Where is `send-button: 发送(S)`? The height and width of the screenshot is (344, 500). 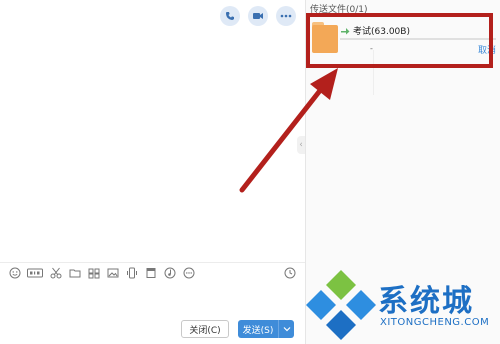
send-button: 发送(S) is located at coordinates (258, 329).